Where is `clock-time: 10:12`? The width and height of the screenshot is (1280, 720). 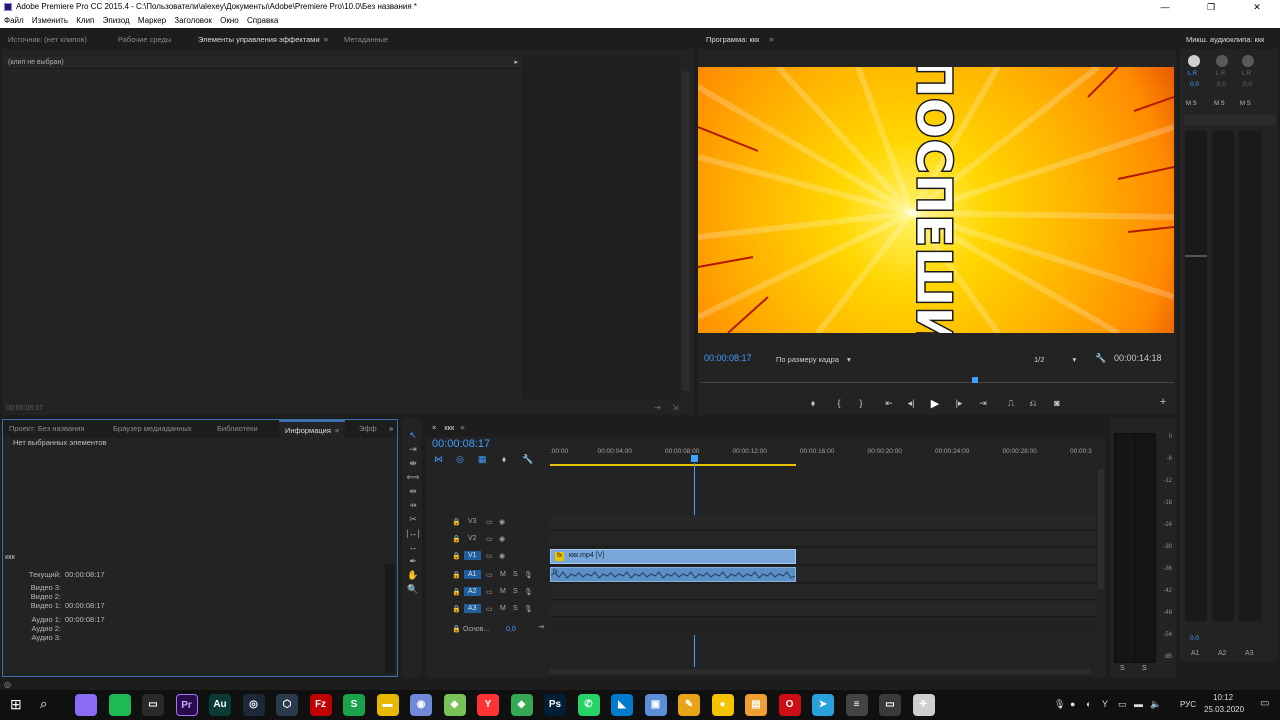 clock-time: 10:12 is located at coordinates (1223, 697).